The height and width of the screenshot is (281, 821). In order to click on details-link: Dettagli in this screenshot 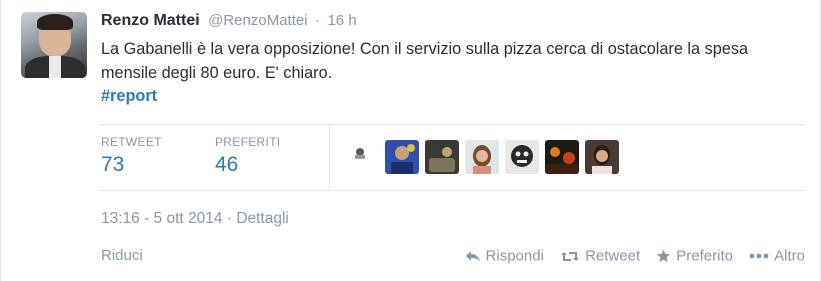, I will do `click(262, 218)`.